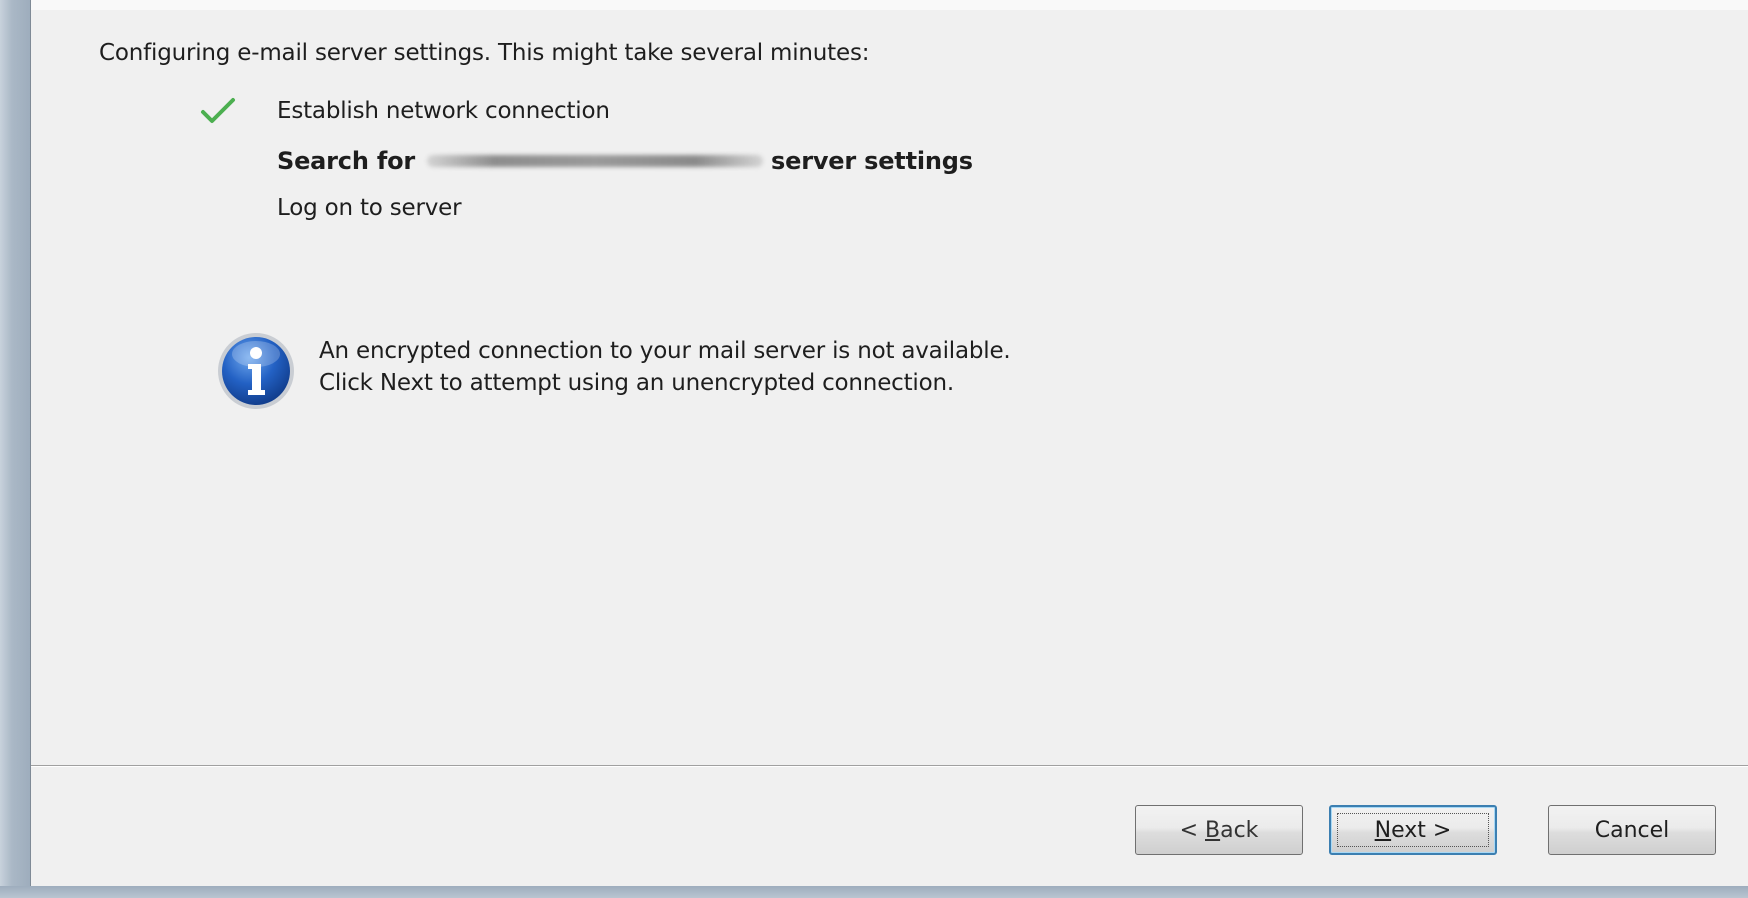  Describe the element at coordinates (1632, 830) in the screenshot. I see `cancel-button: Cancel` at that location.